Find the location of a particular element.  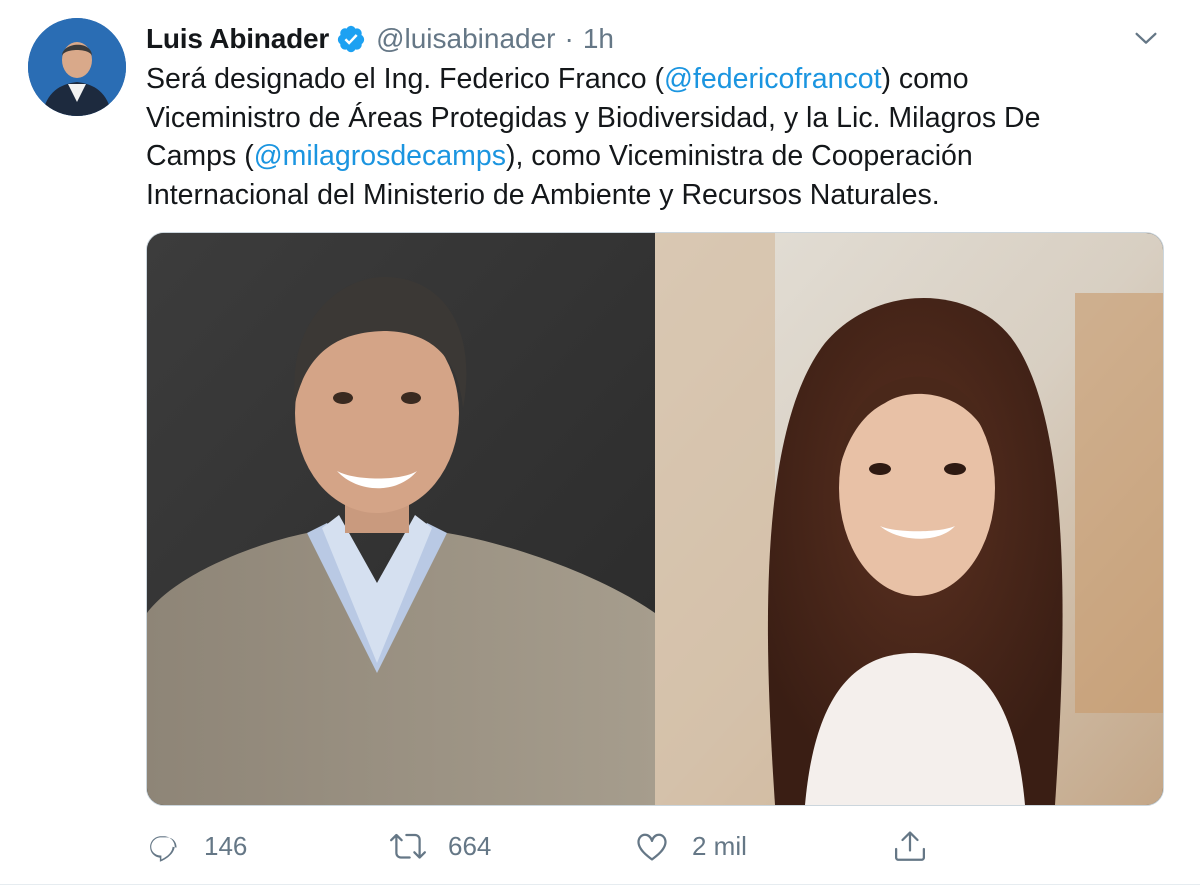

tweet-divider is located at coordinates (600, 884).